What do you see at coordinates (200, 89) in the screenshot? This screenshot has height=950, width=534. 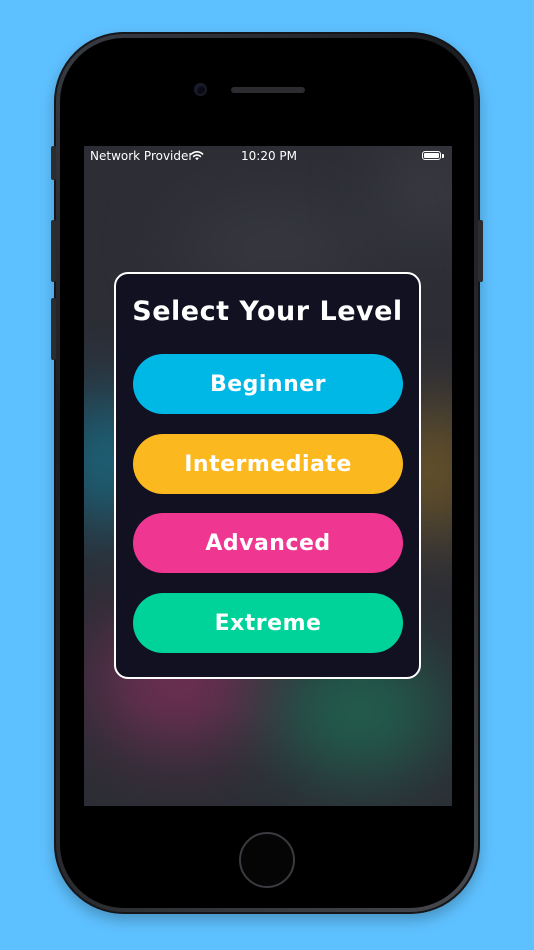 I see `front-camera` at bounding box center [200, 89].